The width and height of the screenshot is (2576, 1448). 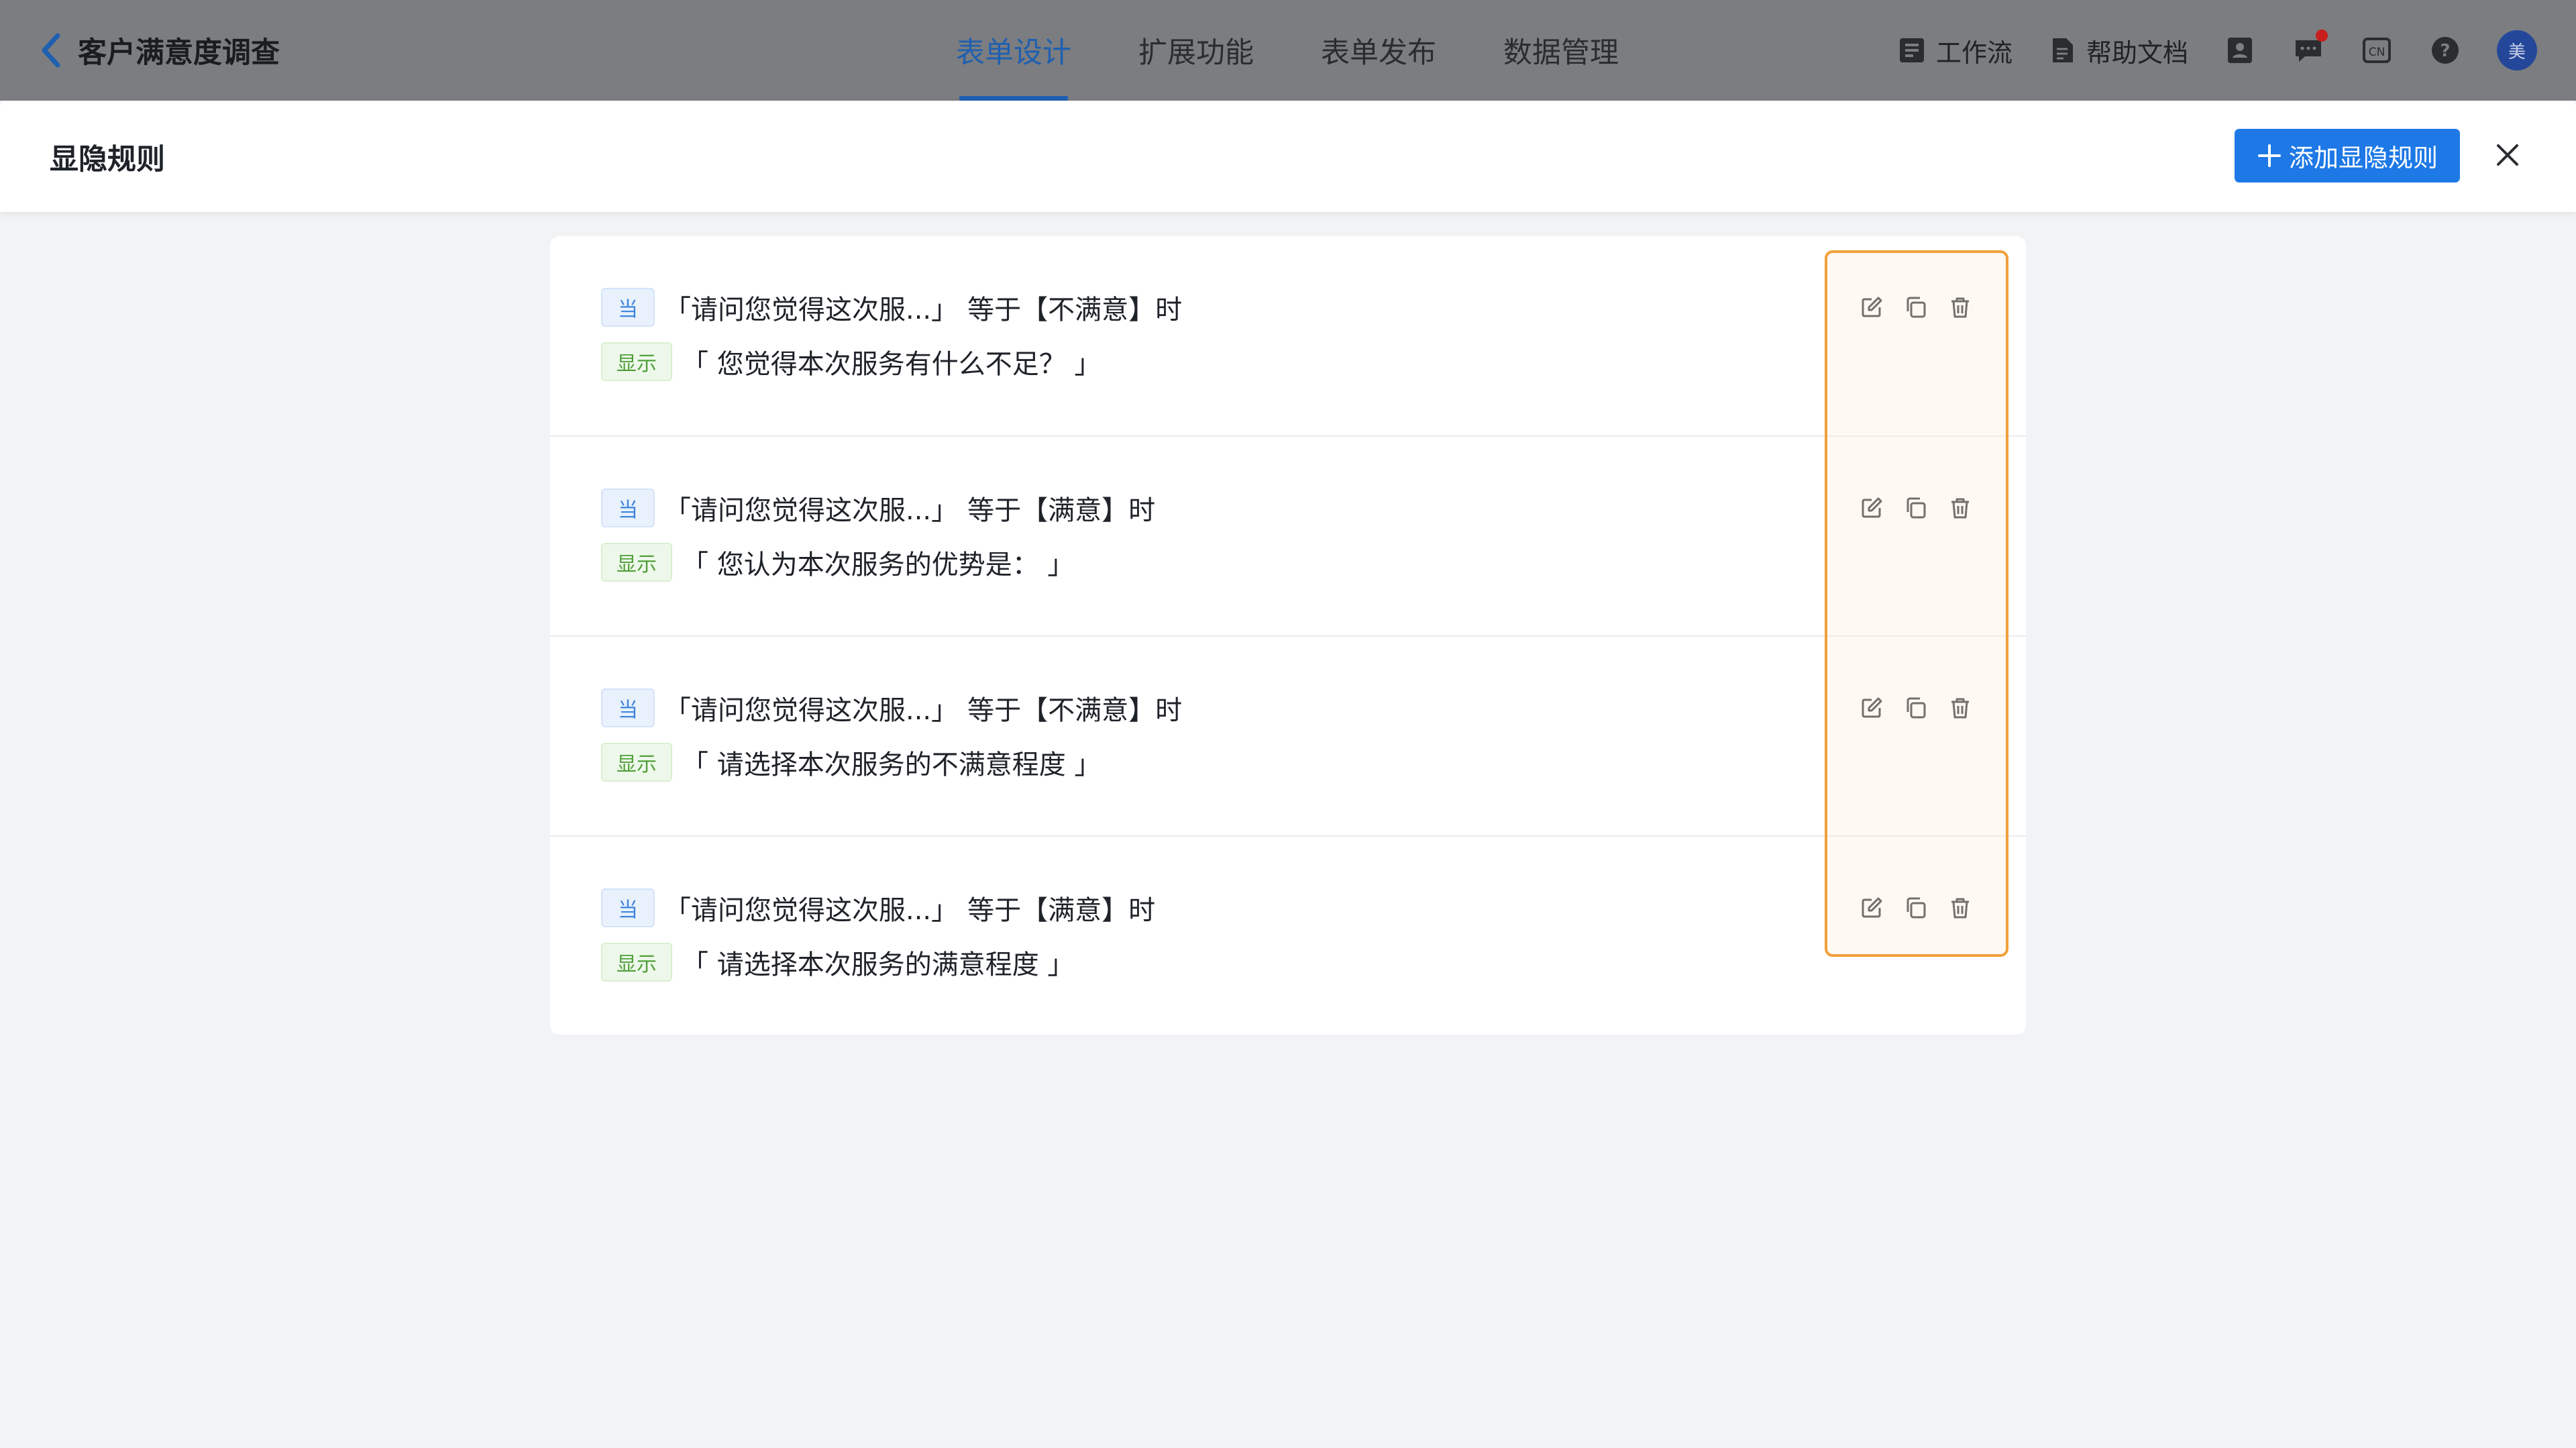 I want to click on help-button: ?, so click(x=2445, y=50).